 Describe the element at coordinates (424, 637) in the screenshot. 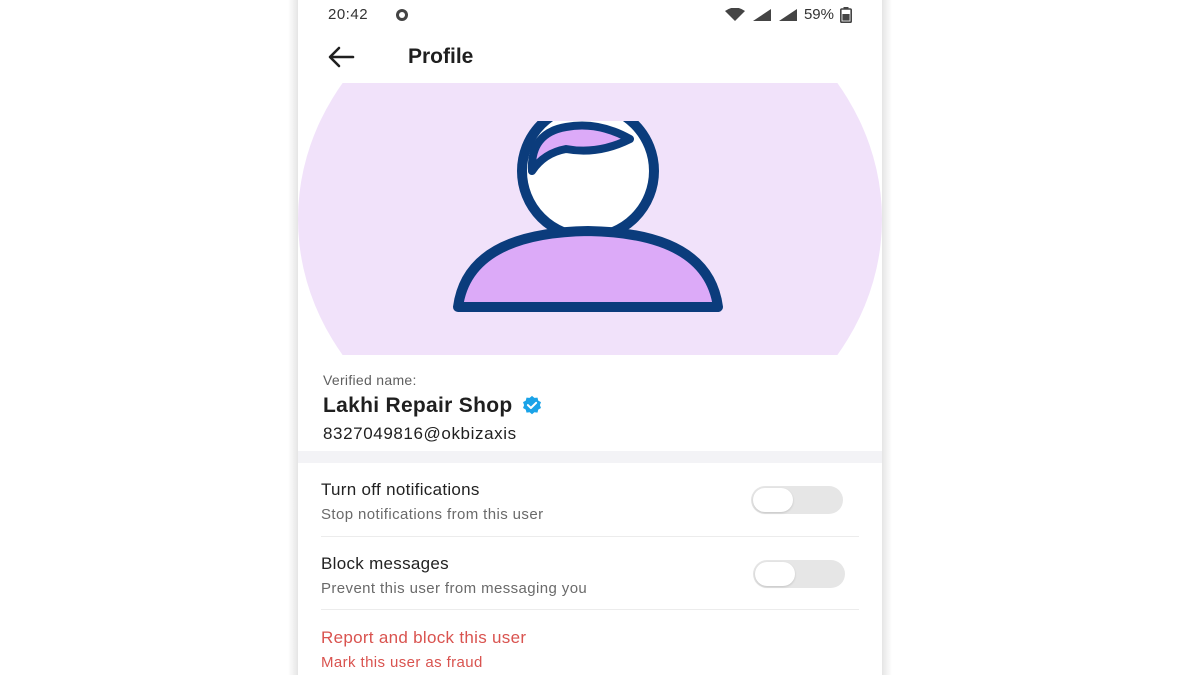

I see `report-block-title: Report and block this user` at that location.